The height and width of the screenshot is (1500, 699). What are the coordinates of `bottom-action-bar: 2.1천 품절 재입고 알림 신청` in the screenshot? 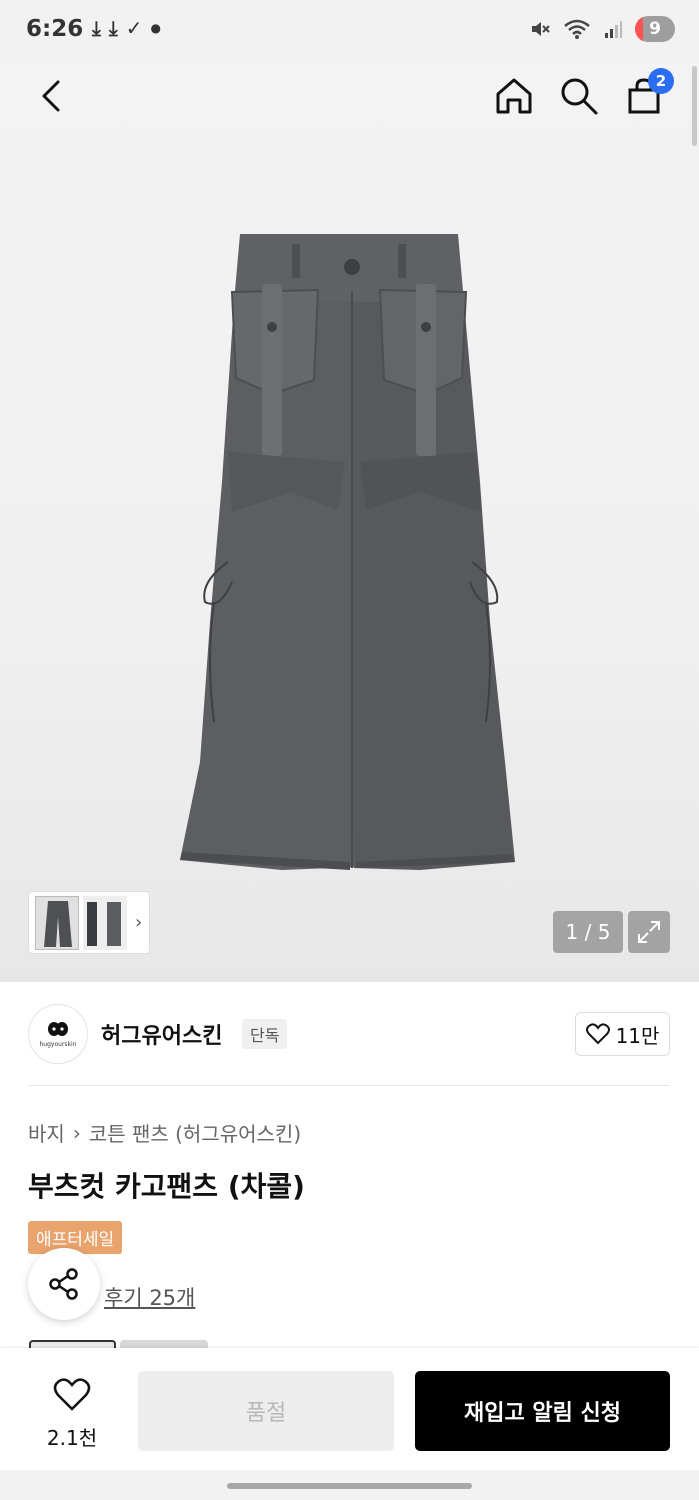 It's located at (349, 1409).